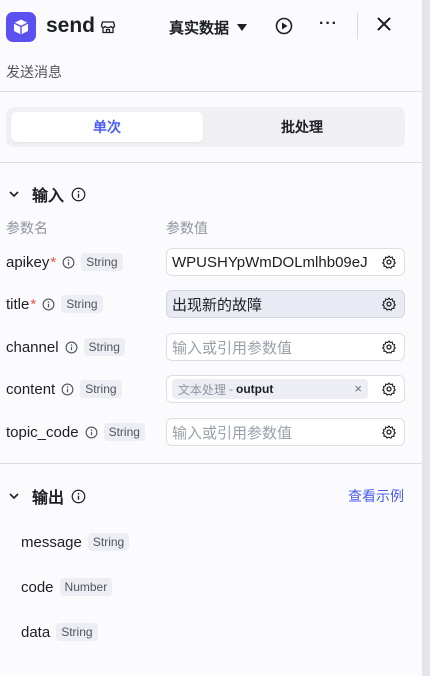 The height and width of the screenshot is (676, 430). I want to click on param-value-column-header: 参数值, so click(187, 228).